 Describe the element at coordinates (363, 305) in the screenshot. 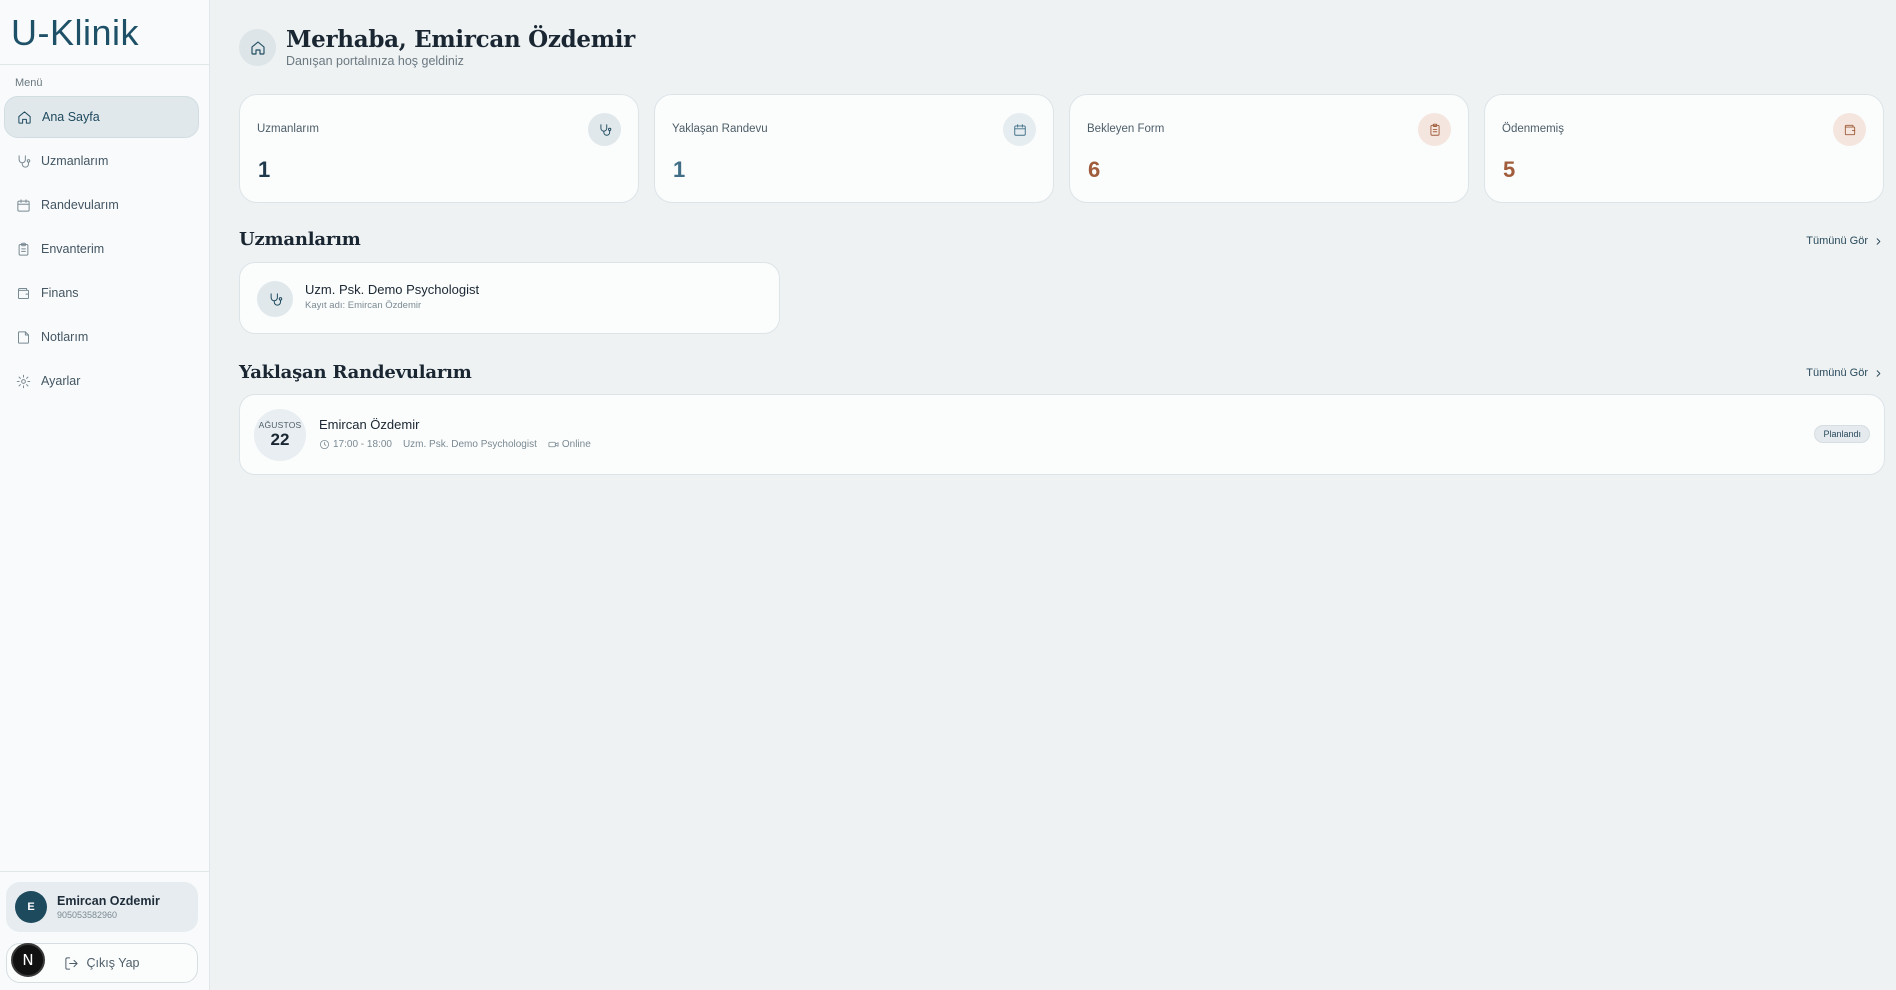

I see `expert-registered-name: Kayıt adı: Emircan Özdemir` at that location.